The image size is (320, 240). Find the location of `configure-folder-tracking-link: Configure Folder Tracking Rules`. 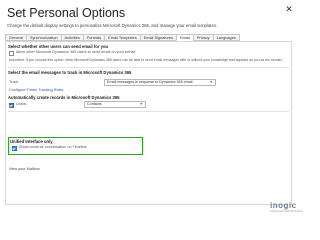

configure-folder-tracking-link: Configure Folder Tracking Rules is located at coordinates (36, 90).